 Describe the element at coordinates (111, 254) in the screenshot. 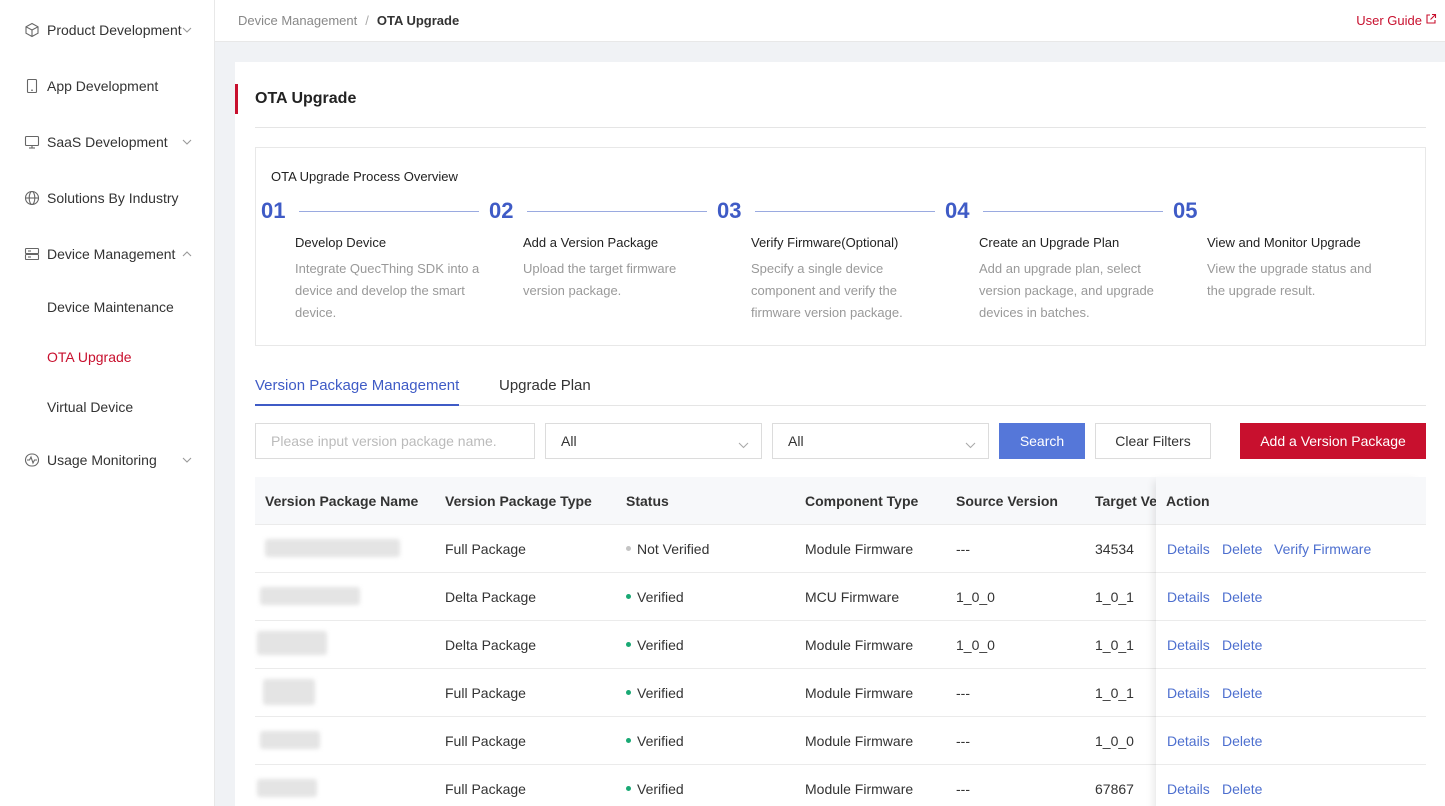

I see `nav-label: Device Management` at that location.